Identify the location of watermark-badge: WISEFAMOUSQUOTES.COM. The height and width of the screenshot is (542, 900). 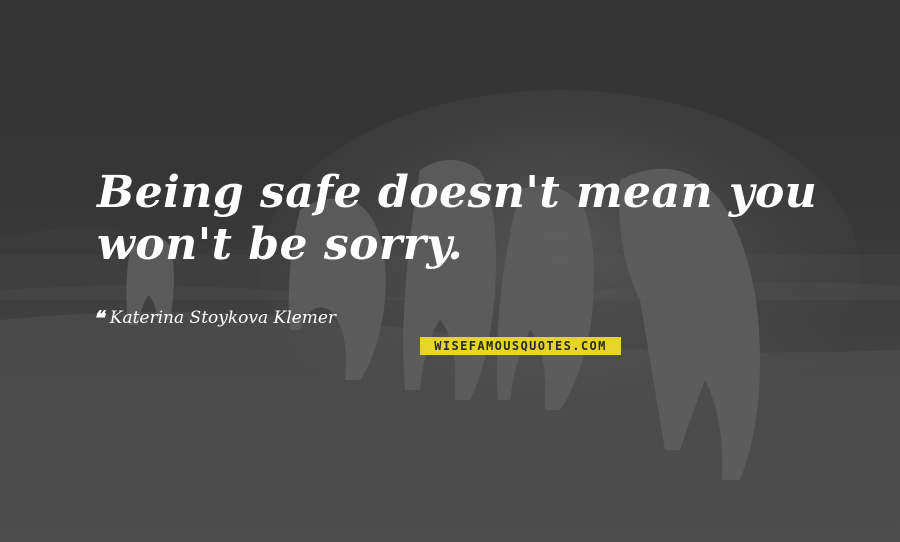
(520, 346).